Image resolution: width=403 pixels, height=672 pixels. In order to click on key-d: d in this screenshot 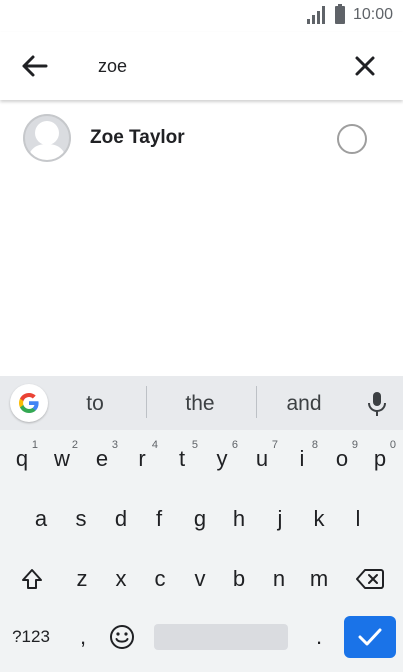, I will do `click(121, 519)`.